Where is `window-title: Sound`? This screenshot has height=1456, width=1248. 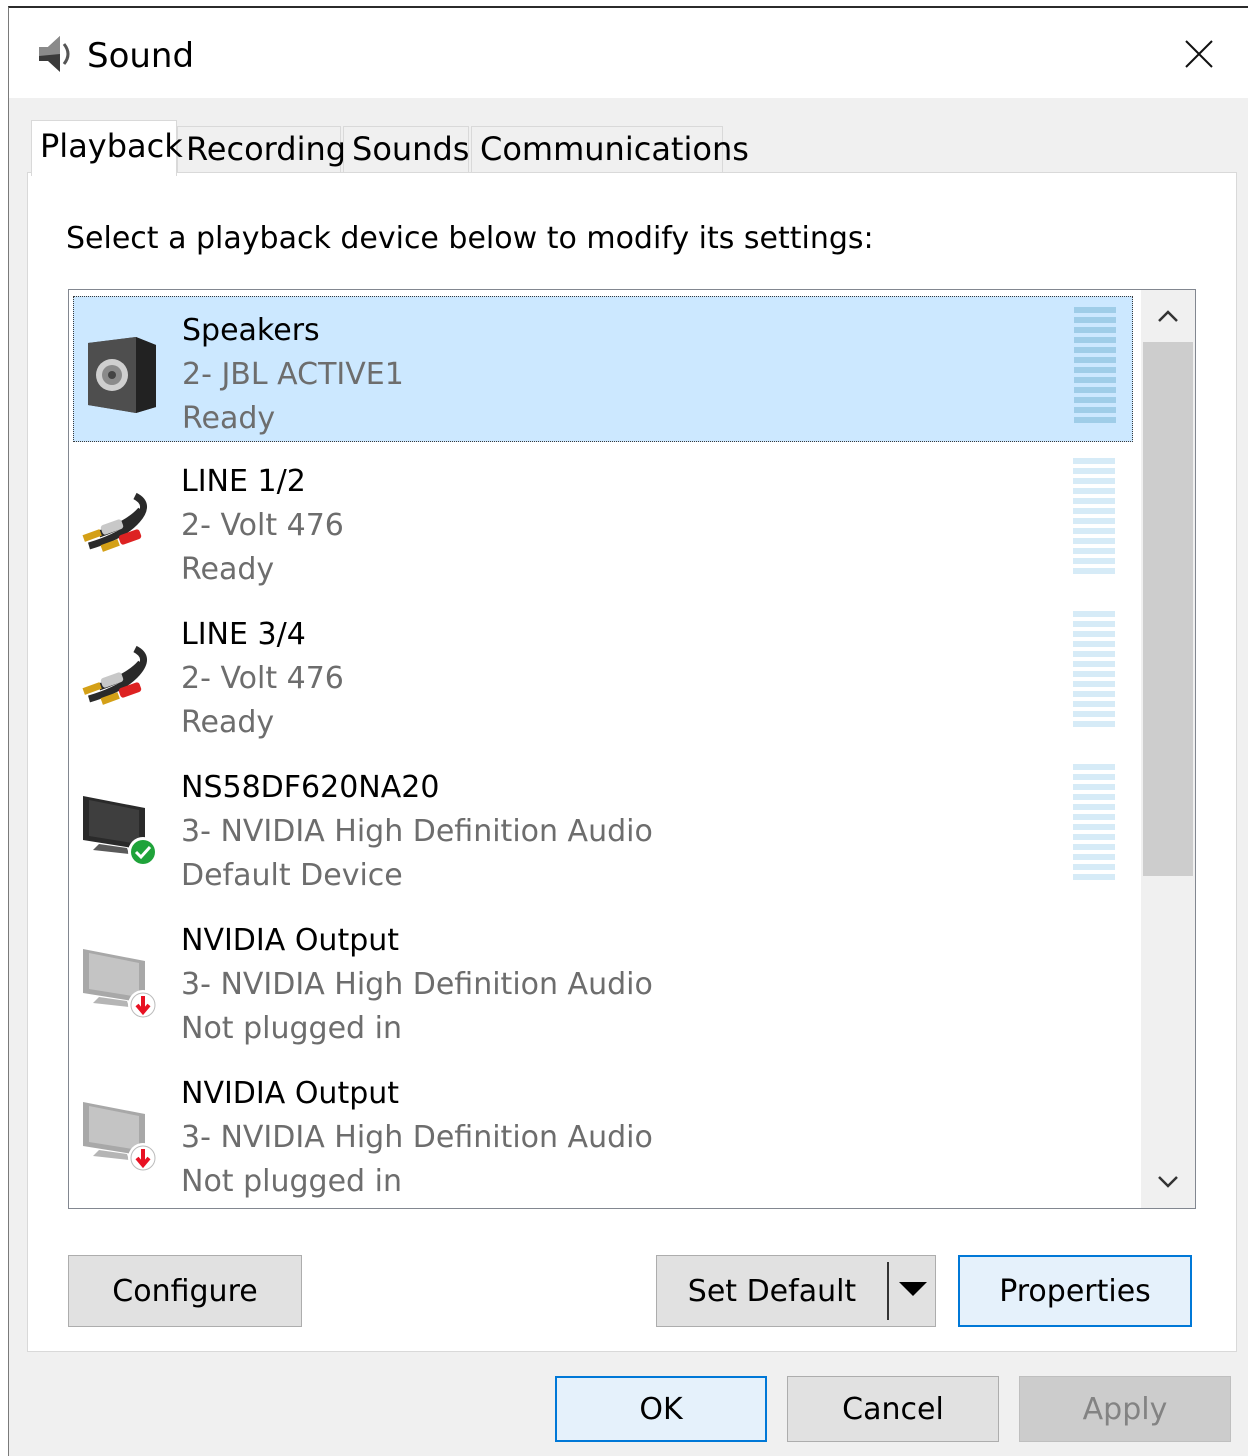
window-title: Sound is located at coordinates (141, 56).